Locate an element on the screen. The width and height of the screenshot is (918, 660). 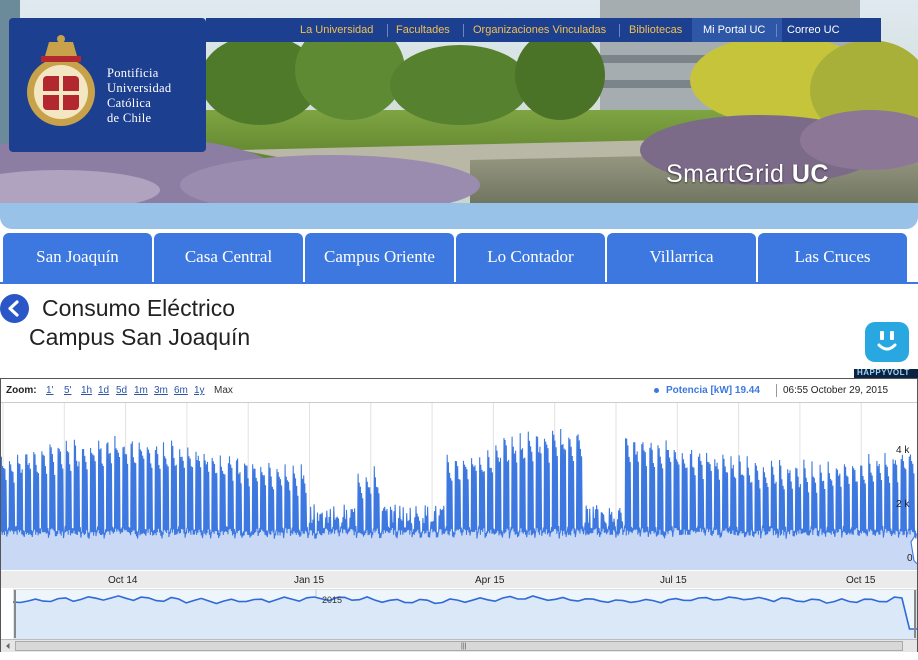
legend-divider is located at coordinates (776, 390).